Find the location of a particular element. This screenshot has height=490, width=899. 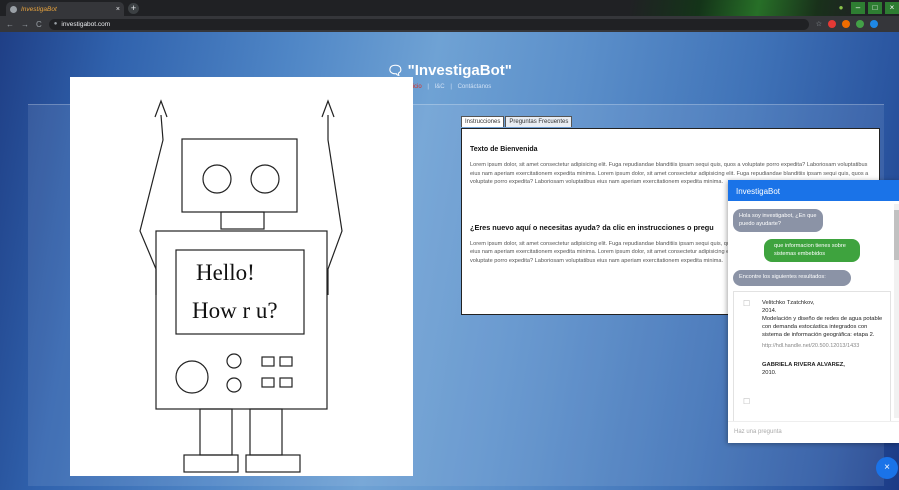

chat-close-button: × is located at coordinates (887, 468).